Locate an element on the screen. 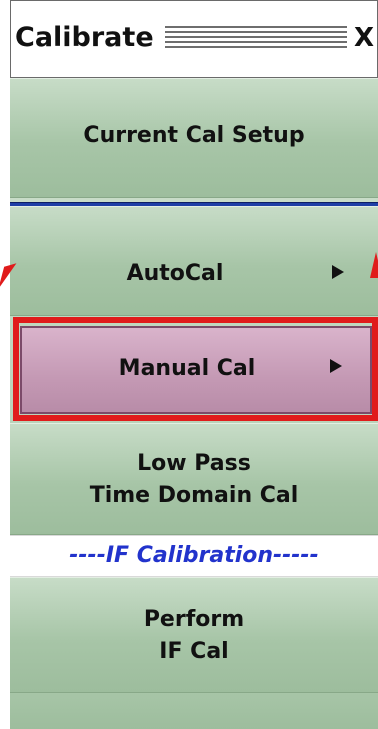  perform-if-cal-label-line2: IF Cal is located at coordinates (194, 651).